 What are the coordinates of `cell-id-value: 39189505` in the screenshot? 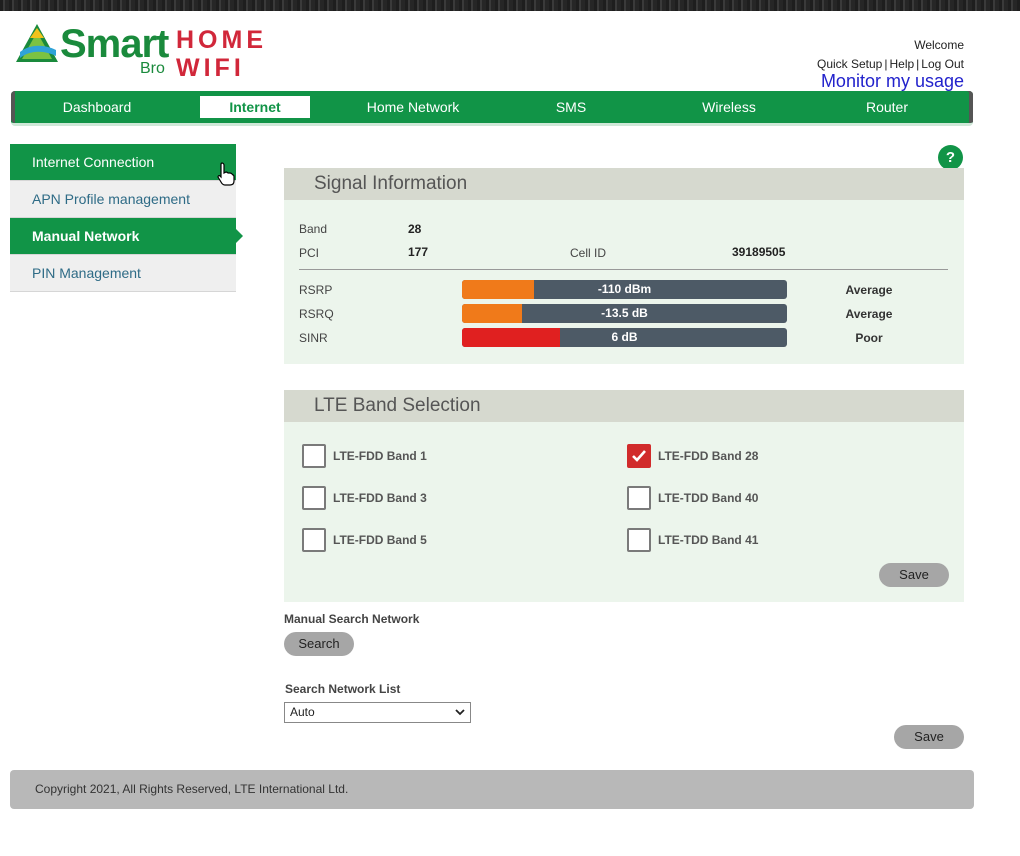 It's located at (759, 252).